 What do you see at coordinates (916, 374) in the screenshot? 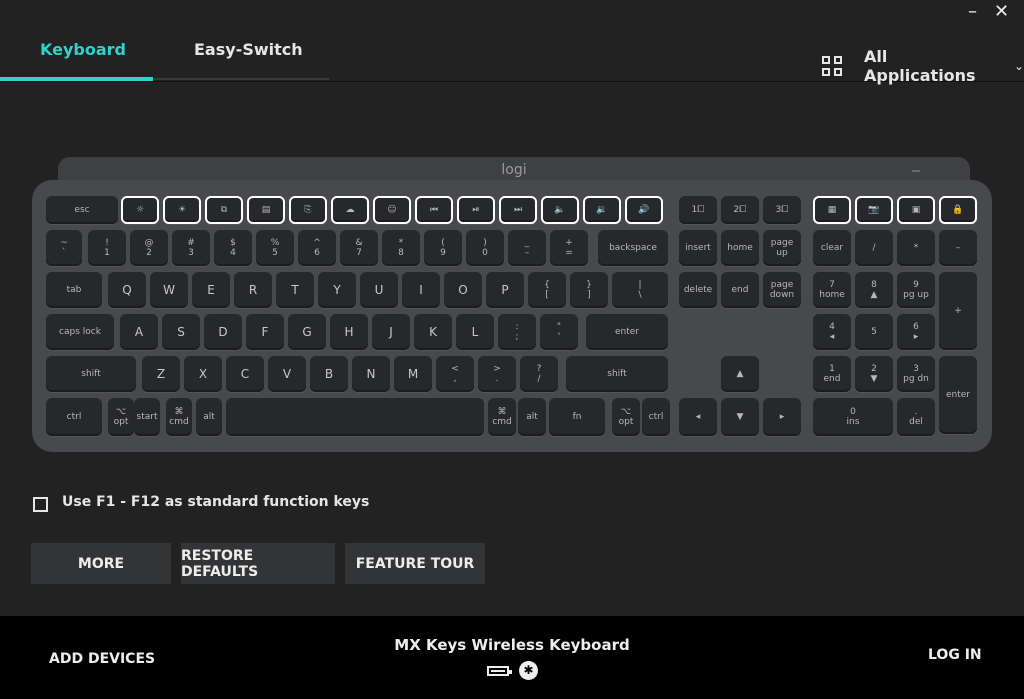
I see `key: 3 pg dn` at bounding box center [916, 374].